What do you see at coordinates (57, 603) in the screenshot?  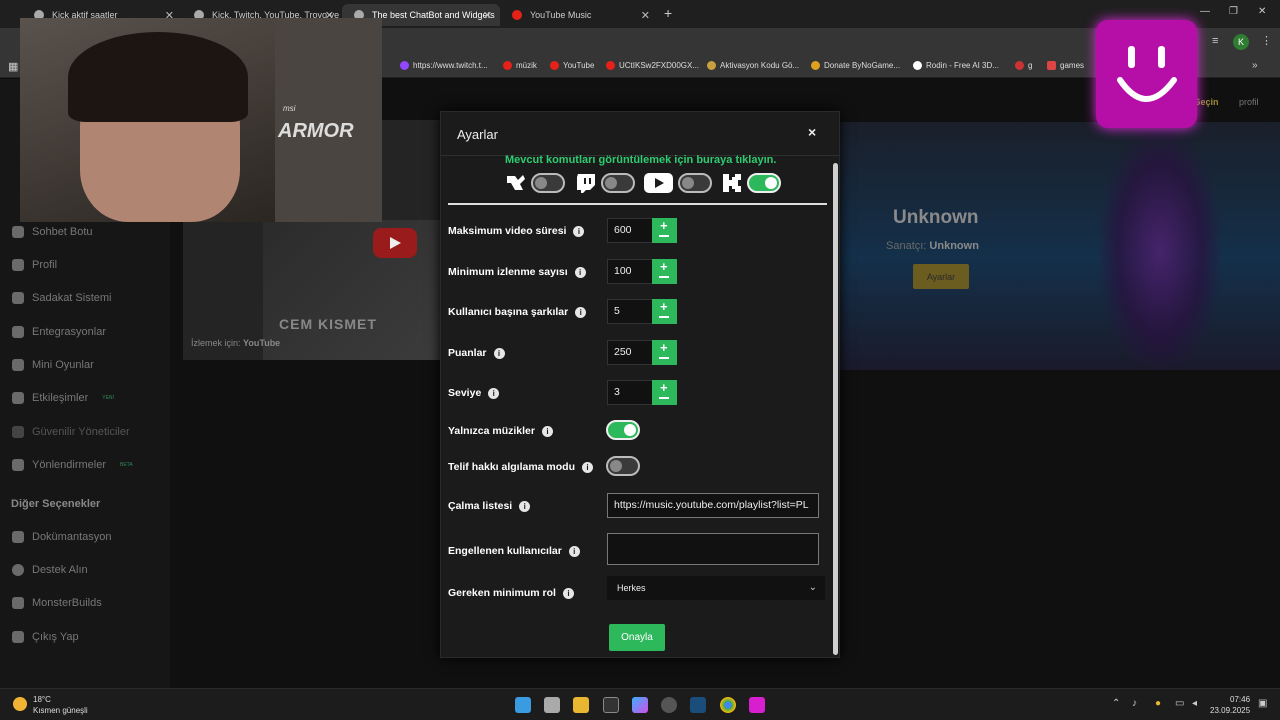 I see `sidebar-item-monsterbuilds: MonsterBuilds` at bounding box center [57, 603].